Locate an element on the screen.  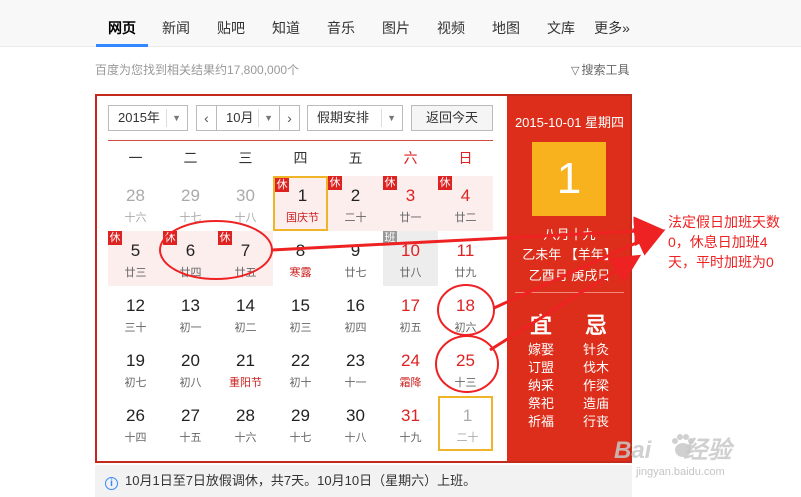
search-tools-label: 搜索工具 is located at coordinates (605, 70).